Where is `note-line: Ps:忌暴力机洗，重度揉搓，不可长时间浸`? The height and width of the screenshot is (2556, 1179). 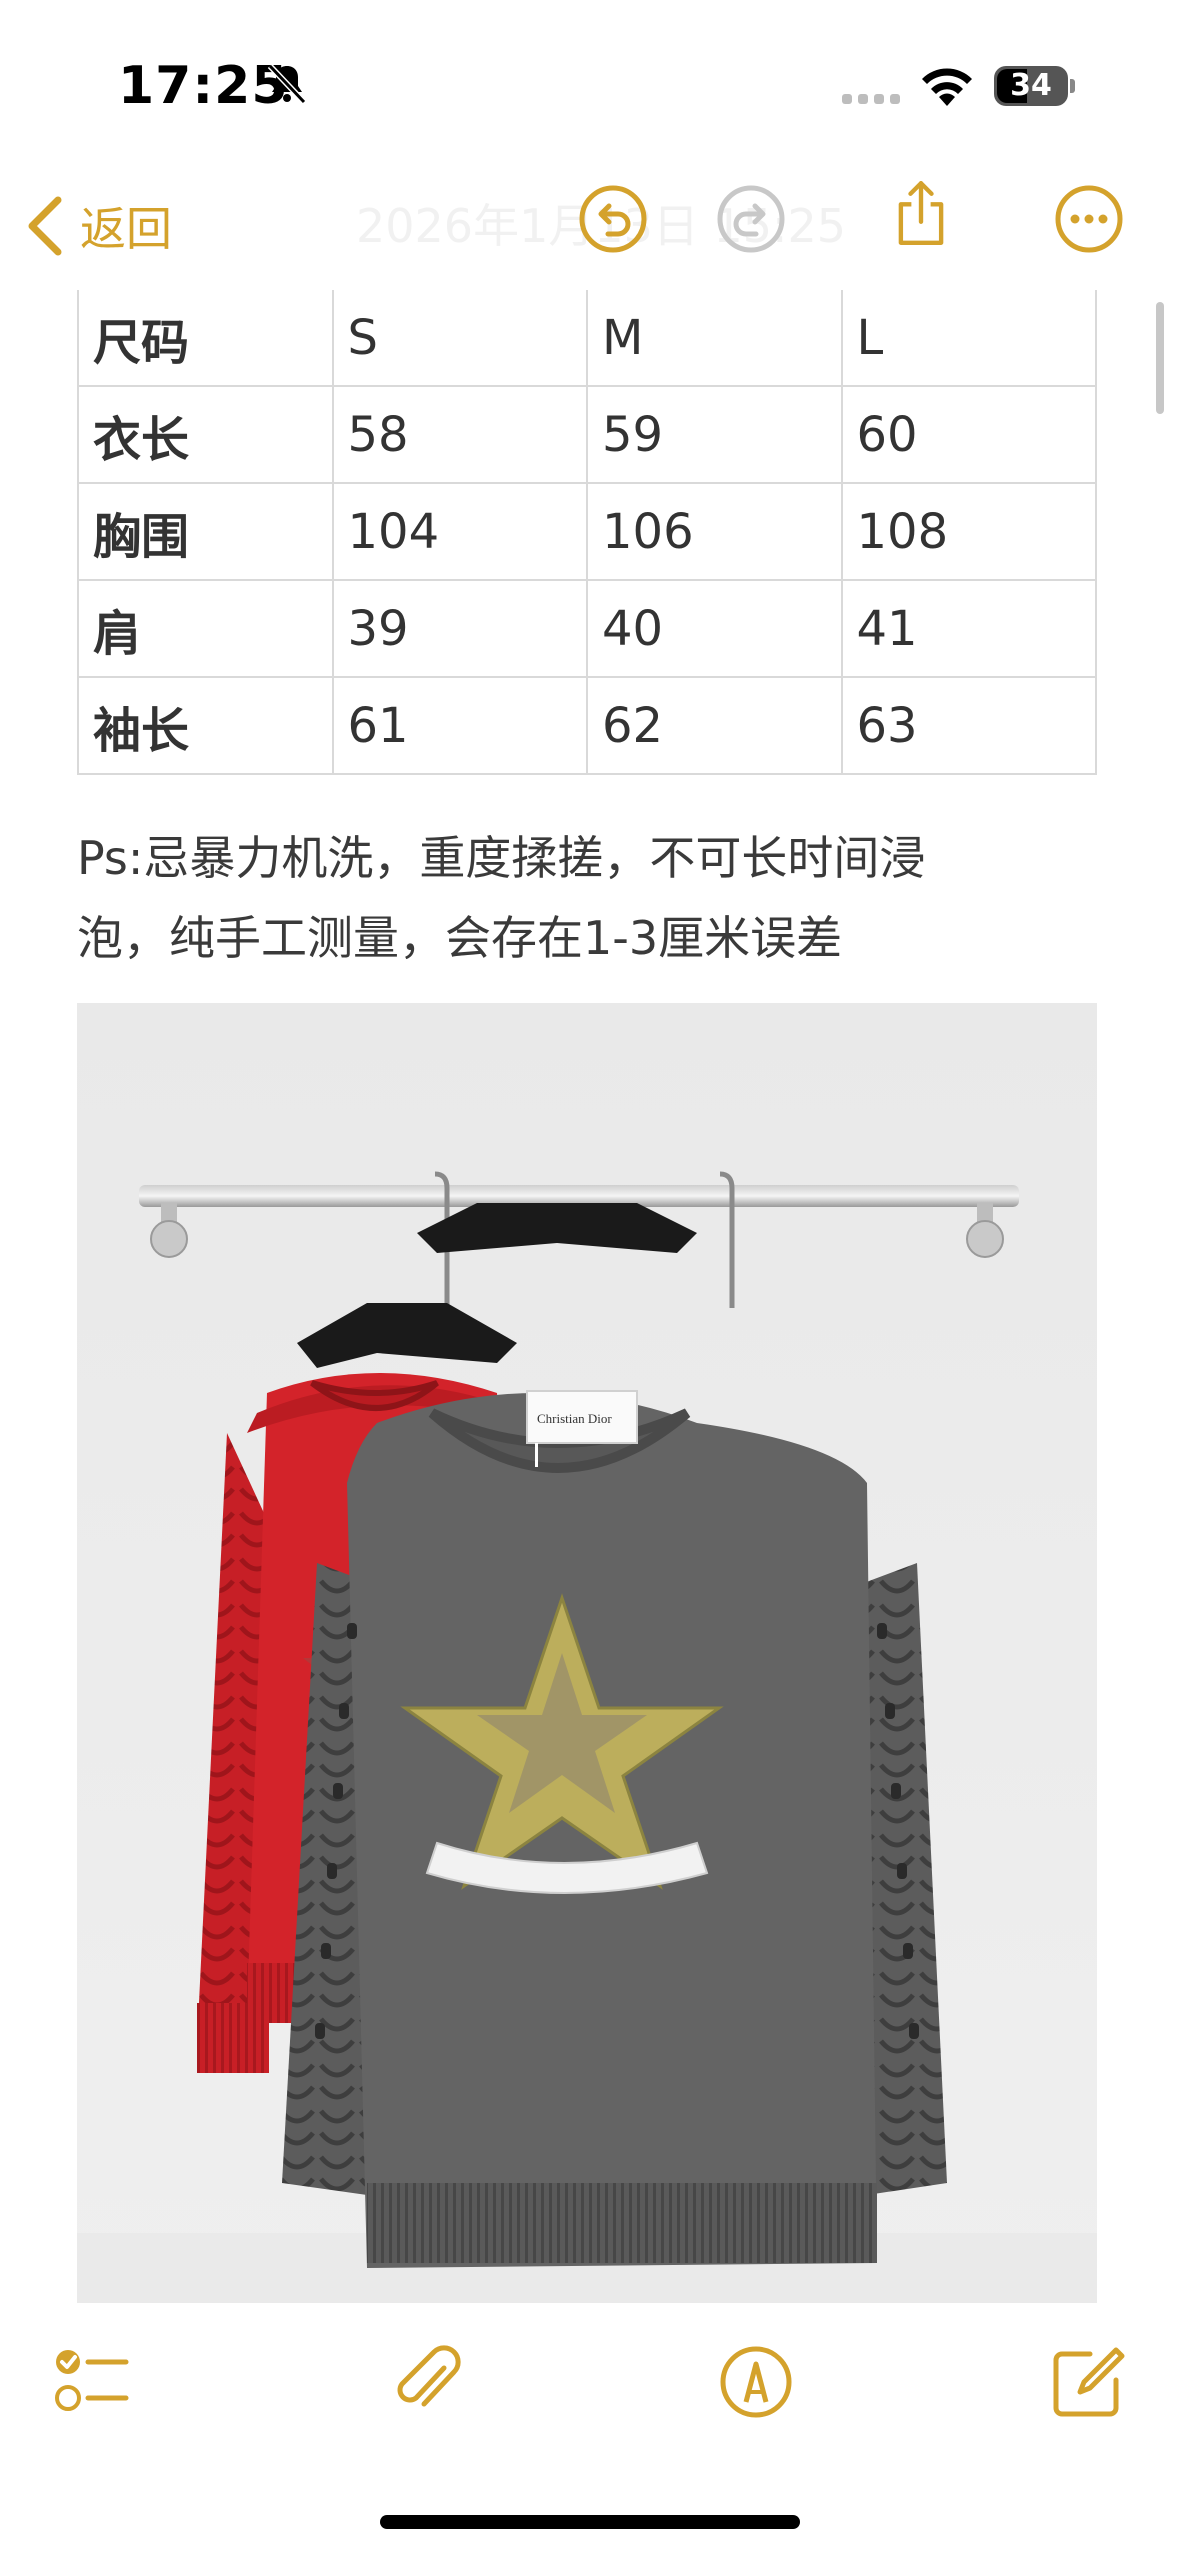
note-line: Ps:忌暴力机洗，重度揉搓，不可长时间浸 is located at coordinates (501, 858).